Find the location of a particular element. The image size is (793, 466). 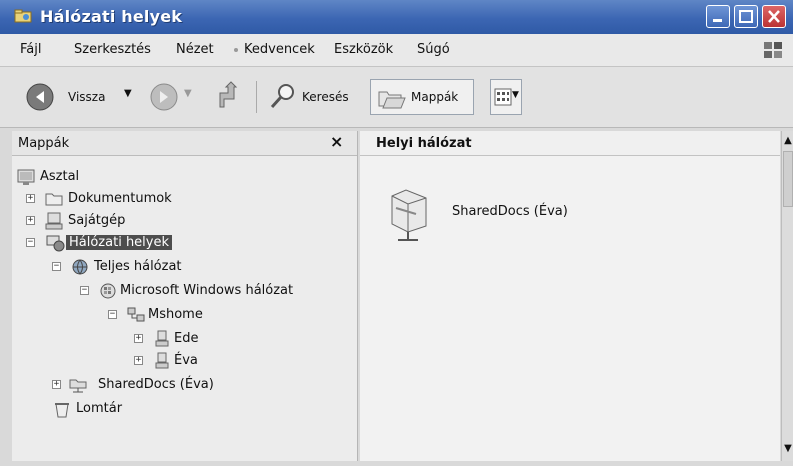

tree-item-label: Éva is located at coordinates (186, 360).